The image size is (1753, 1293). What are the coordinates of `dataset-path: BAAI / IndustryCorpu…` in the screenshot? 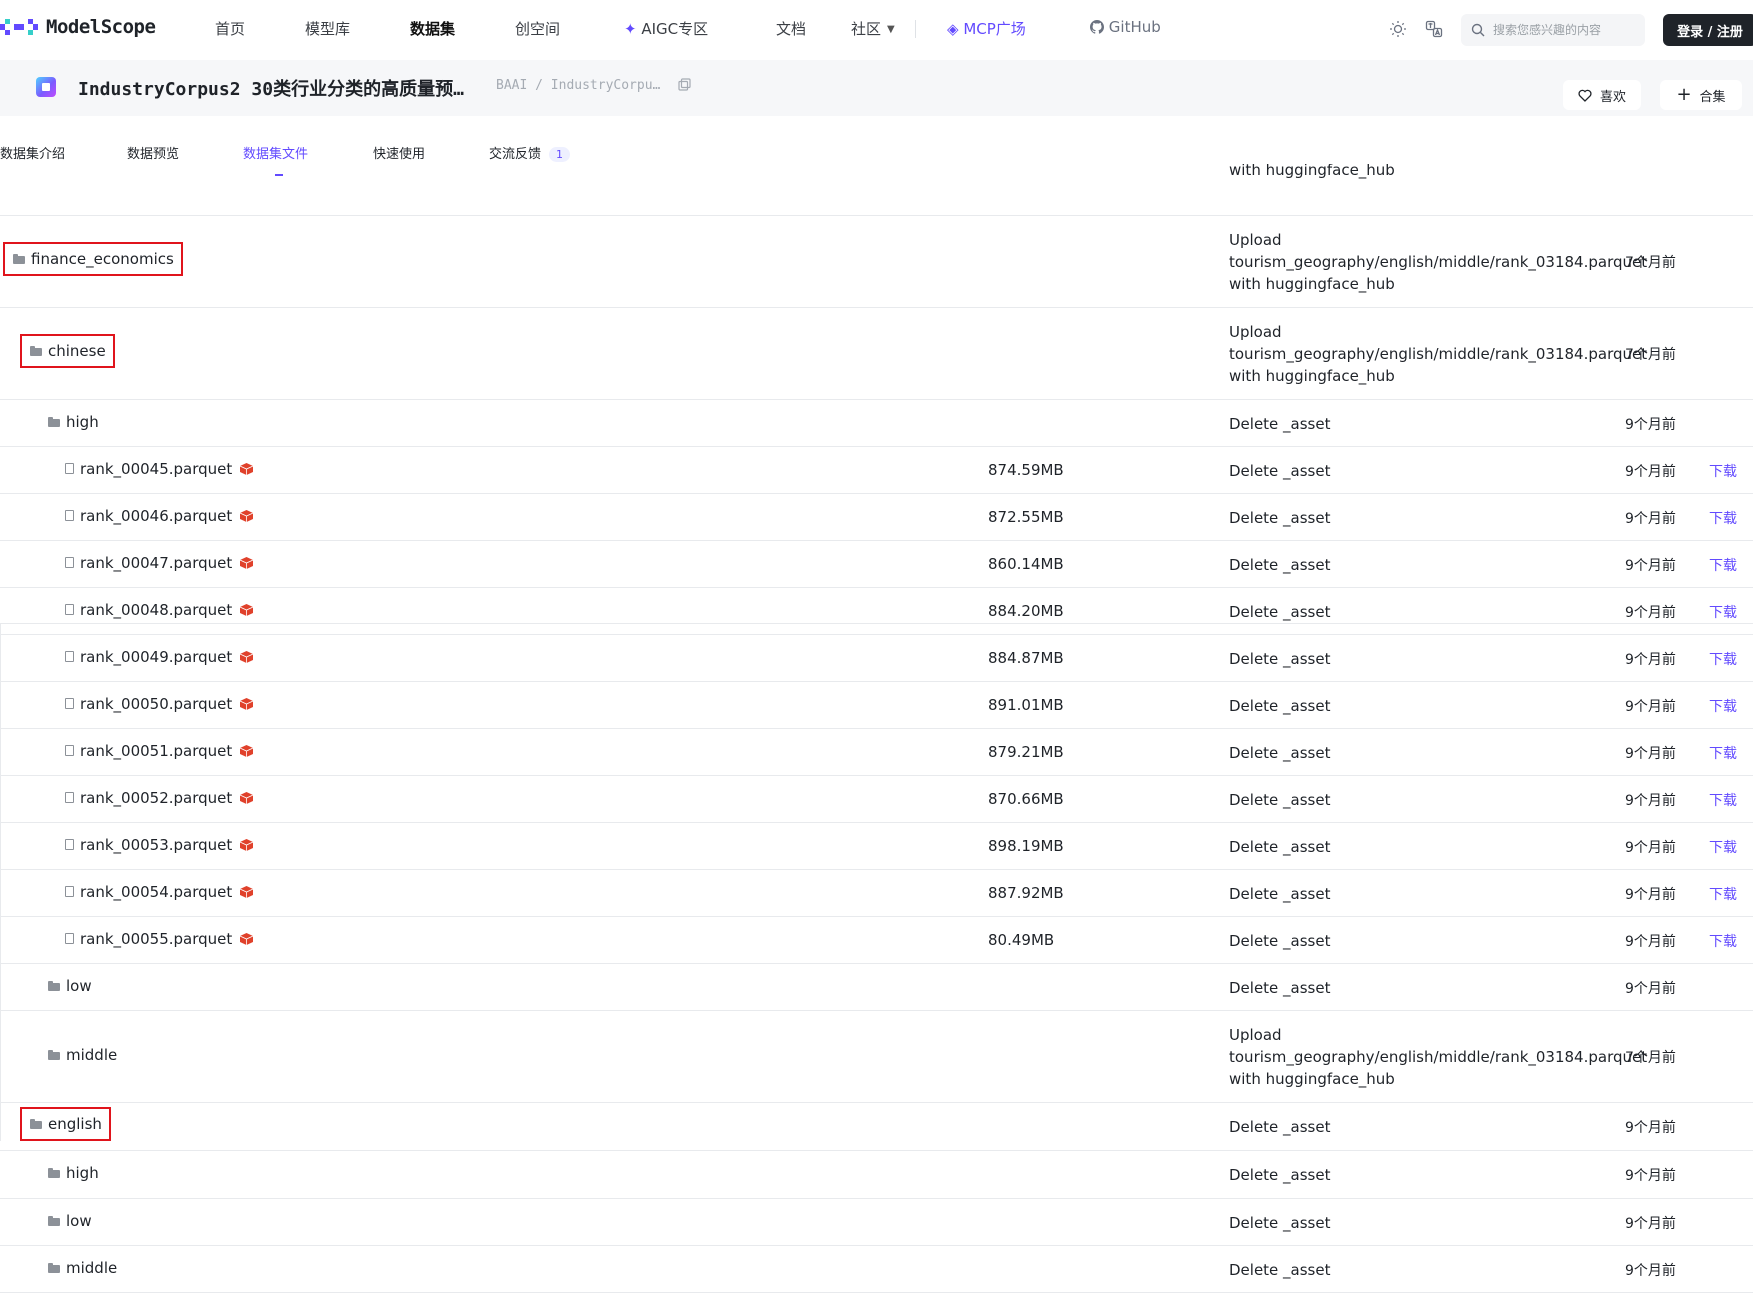 It's located at (578, 85).